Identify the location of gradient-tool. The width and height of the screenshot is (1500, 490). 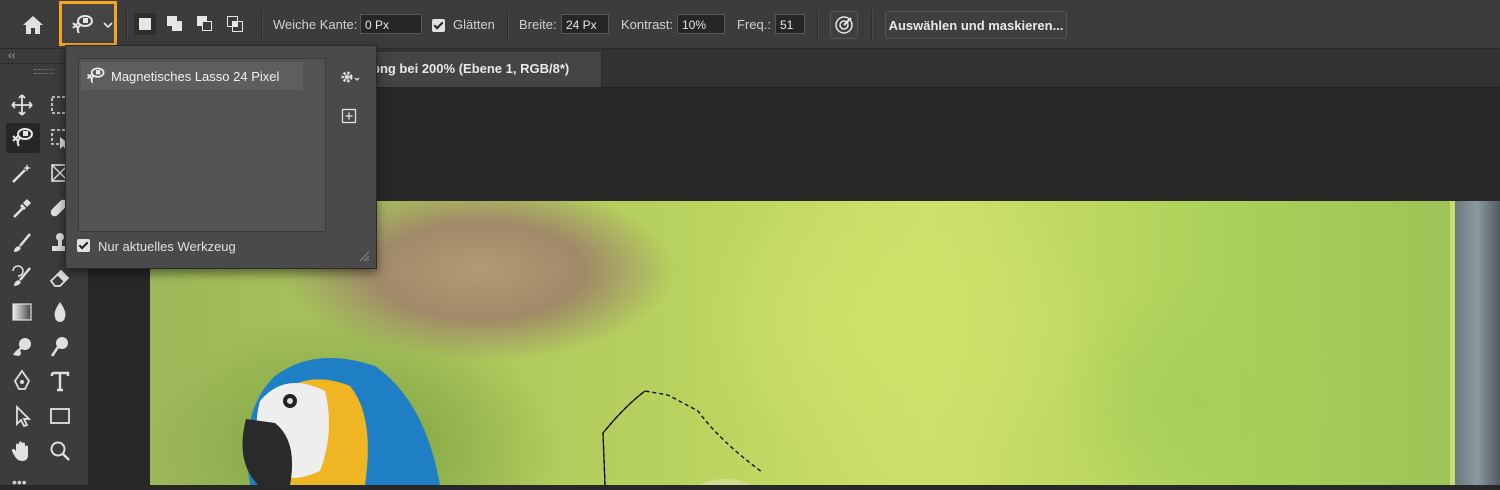
(22, 312).